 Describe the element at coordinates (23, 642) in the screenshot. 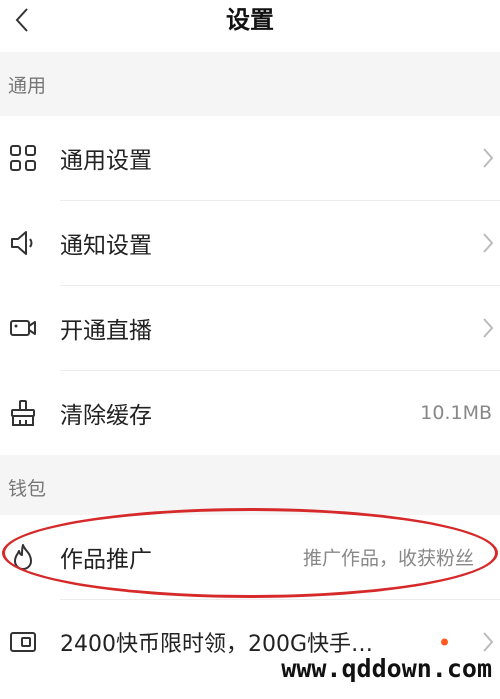

I see `card-icon` at that location.